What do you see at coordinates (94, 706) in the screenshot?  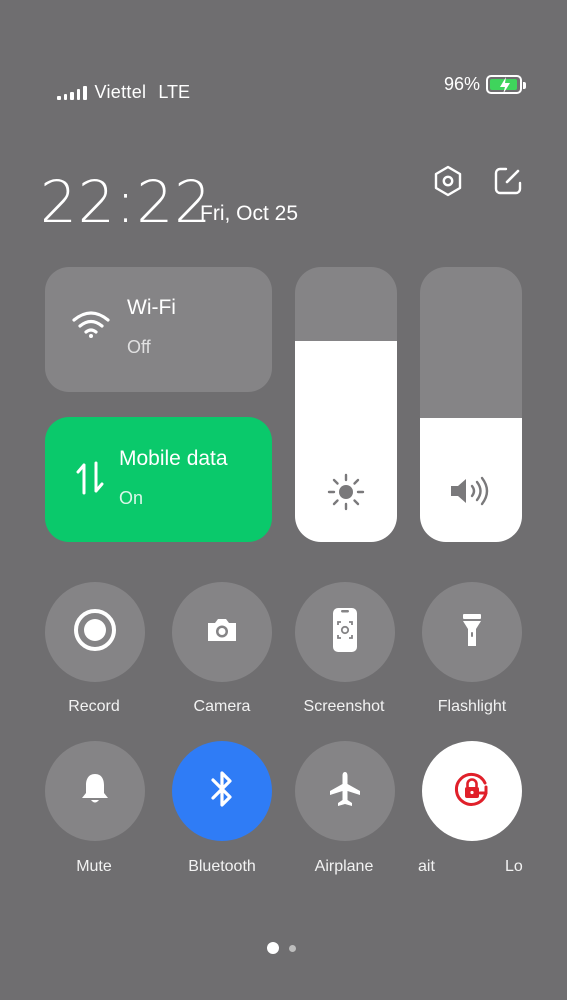 I see `record-label: Record` at bounding box center [94, 706].